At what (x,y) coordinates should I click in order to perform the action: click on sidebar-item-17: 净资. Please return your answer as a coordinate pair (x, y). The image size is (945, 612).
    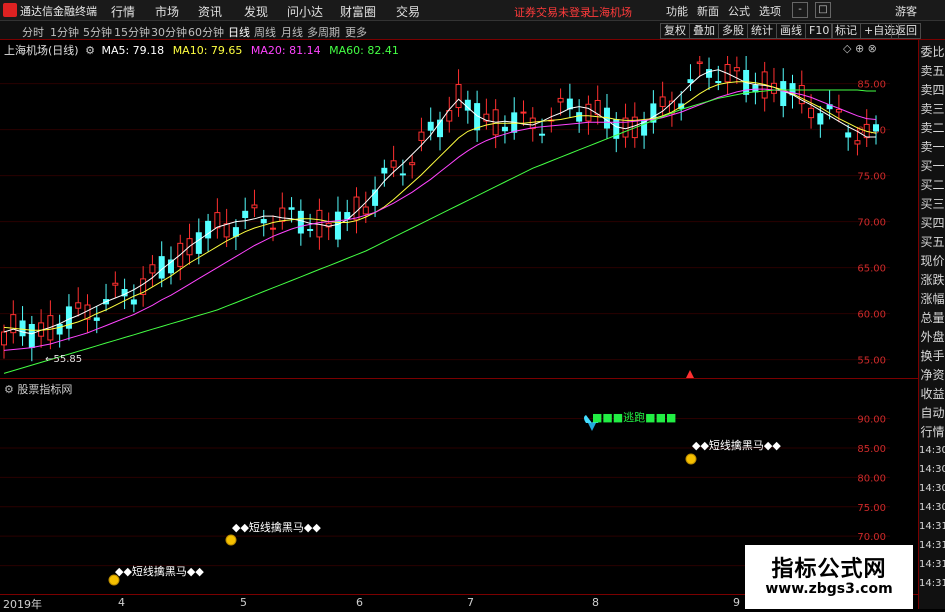
    Looking at the image, I should click on (932, 375).